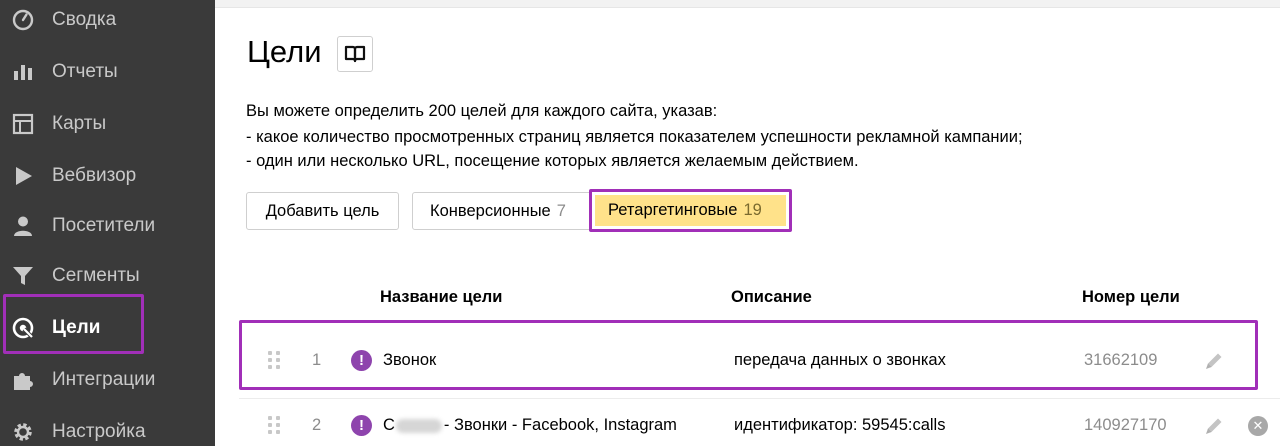 This screenshot has width=1280, height=446. What do you see at coordinates (23, 176) in the screenshot?
I see `play-icon` at bounding box center [23, 176].